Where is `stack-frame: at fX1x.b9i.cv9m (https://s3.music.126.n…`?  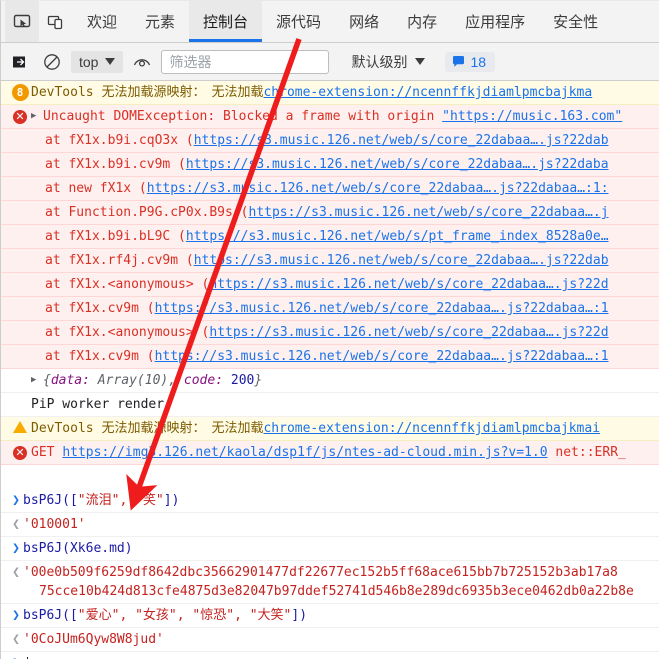 stack-frame: at fX1x.b9i.cv9m (https://s3.music.126.n… is located at coordinates (330, 165).